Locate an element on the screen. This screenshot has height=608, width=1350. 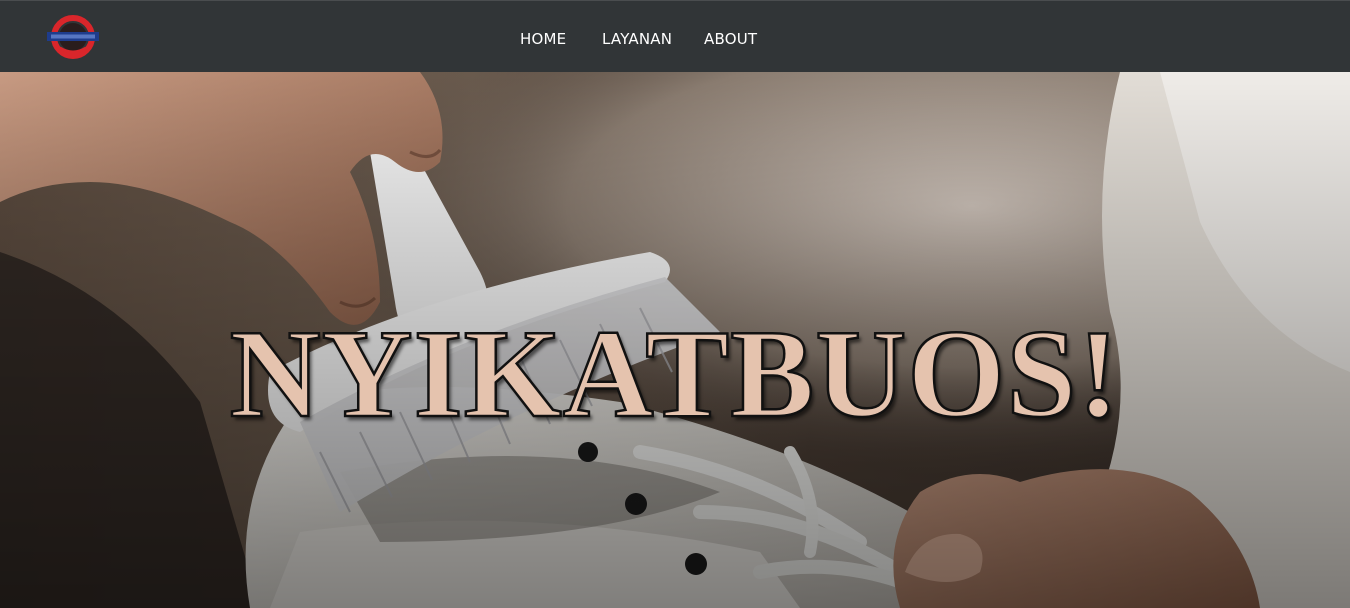
nav-home-link: HOME is located at coordinates (543, 39).